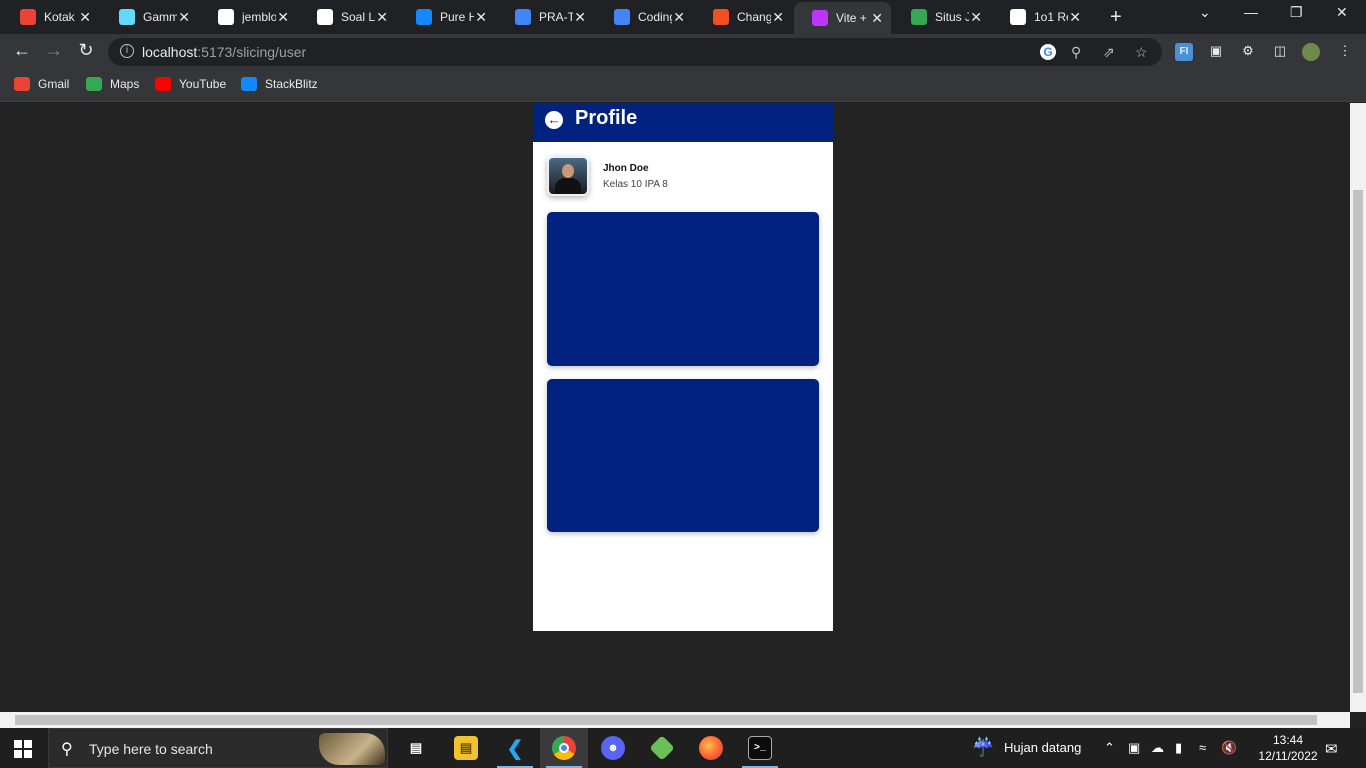 The height and width of the screenshot is (768, 1366). Describe the element at coordinates (666, 720) in the screenshot. I see `horizontal-scrollbar-thumb` at that location.